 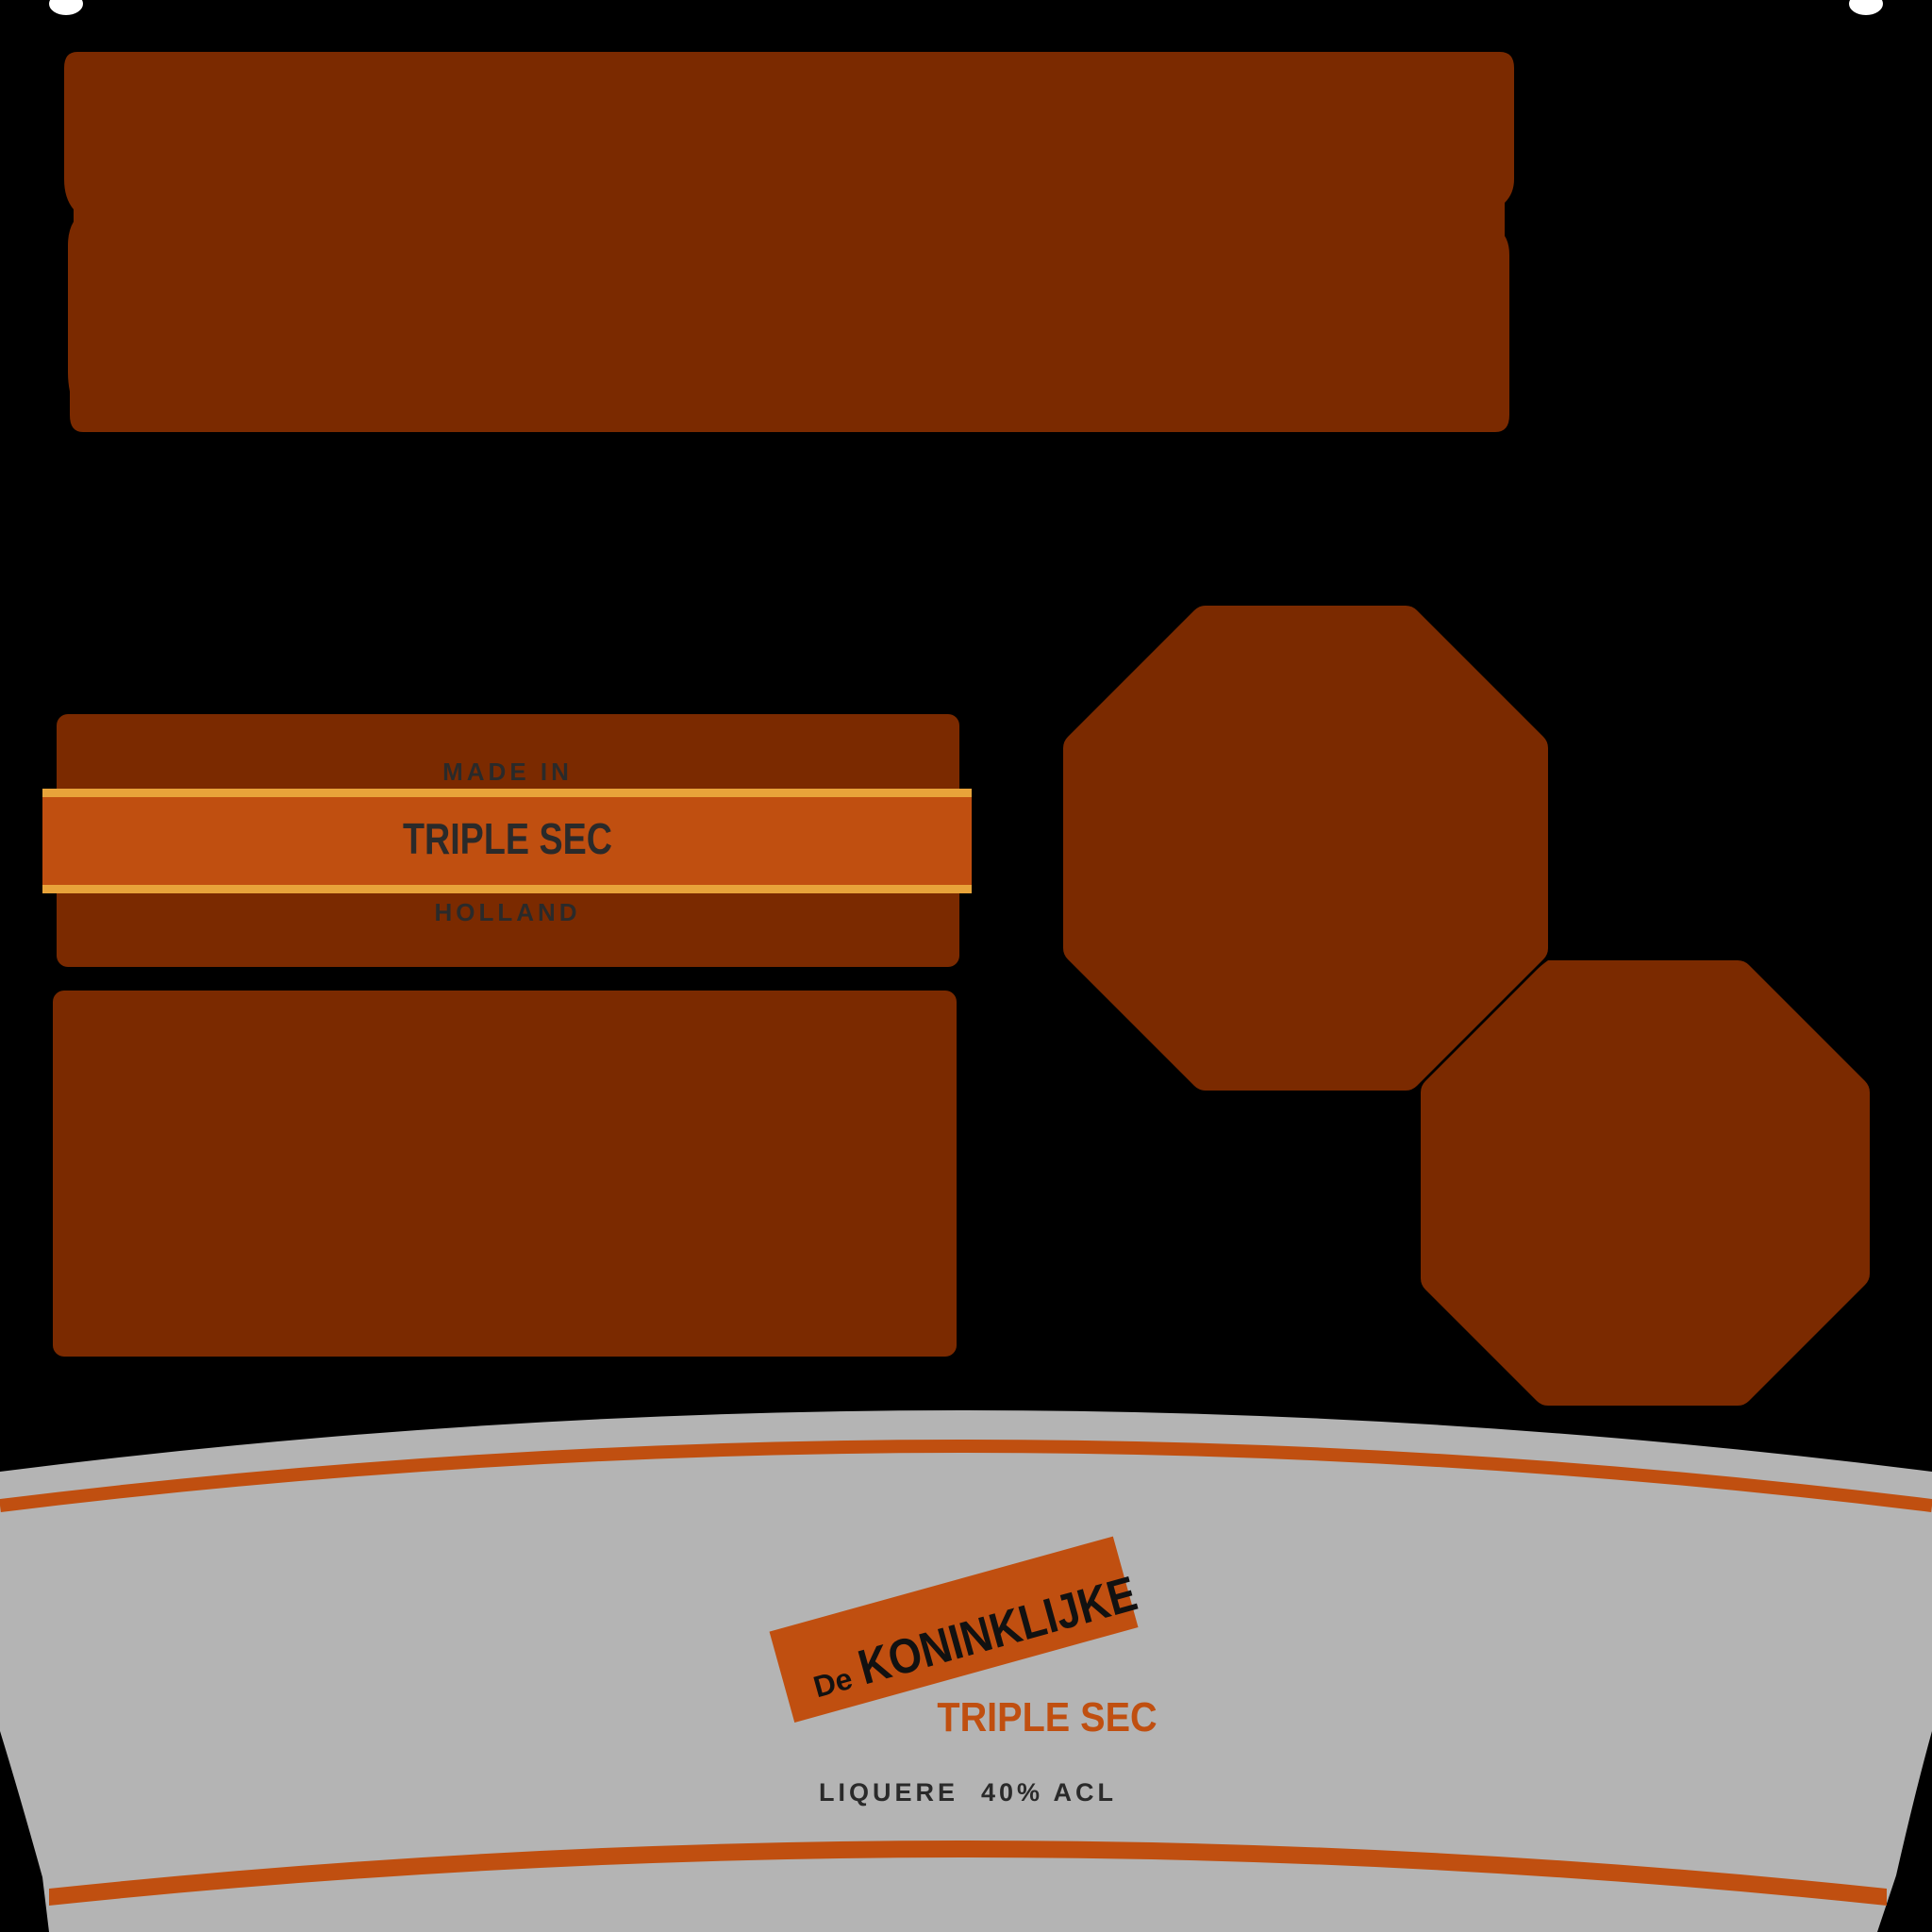 I want to click on product-name-text: TRIPLE SEC, so click(x=1047, y=1716).